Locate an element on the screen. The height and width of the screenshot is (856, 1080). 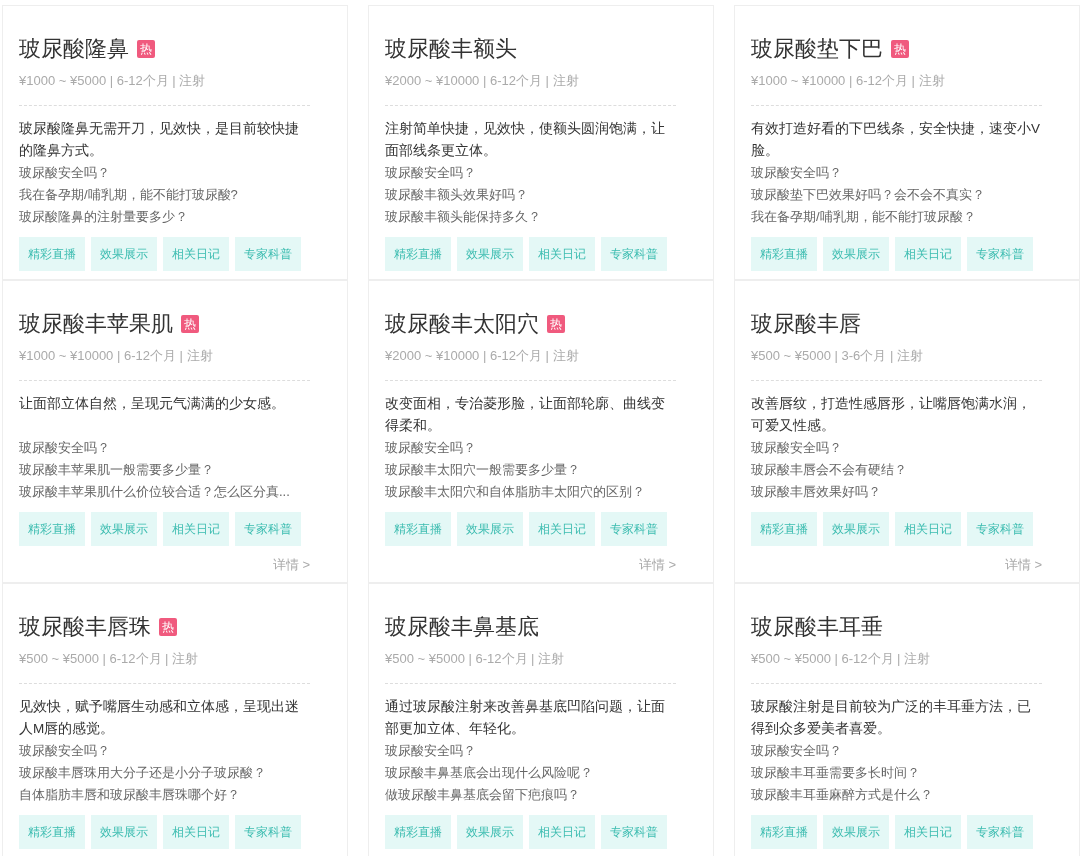
question-link: 我在备孕期/哺乳期，能不能打玻尿酸？ is located at coordinates (863, 216).